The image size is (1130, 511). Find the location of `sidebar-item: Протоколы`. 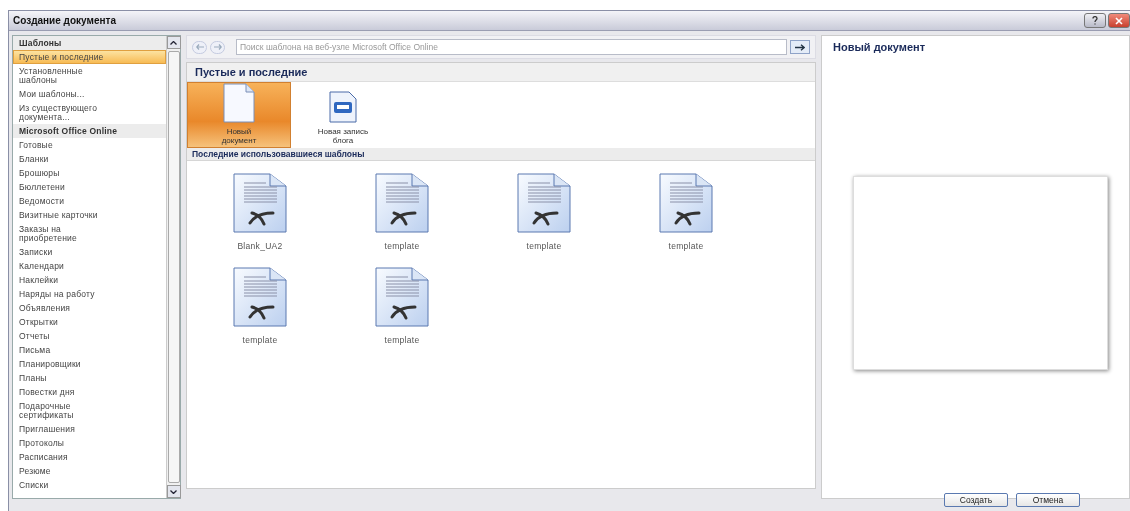

sidebar-item: Протоколы is located at coordinates (89, 443).